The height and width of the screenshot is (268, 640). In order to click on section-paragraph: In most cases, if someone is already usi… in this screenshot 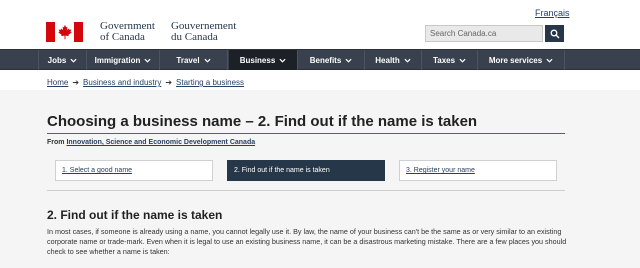, I will do `click(307, 241)`.